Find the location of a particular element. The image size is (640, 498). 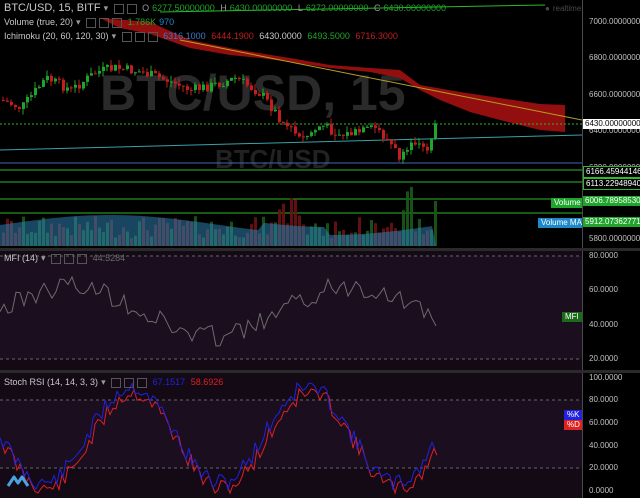

low-label: L is located at coordinates (300, 8).